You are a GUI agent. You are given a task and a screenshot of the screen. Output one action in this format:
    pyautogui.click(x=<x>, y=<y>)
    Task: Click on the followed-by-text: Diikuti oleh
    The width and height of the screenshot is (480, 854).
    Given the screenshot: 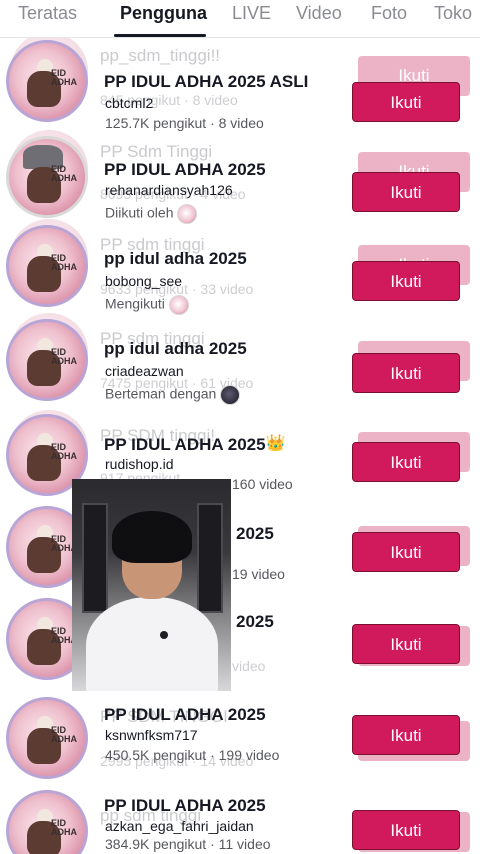 What is the action you would take?
    pyautogui.click(x=139, y=212)
    